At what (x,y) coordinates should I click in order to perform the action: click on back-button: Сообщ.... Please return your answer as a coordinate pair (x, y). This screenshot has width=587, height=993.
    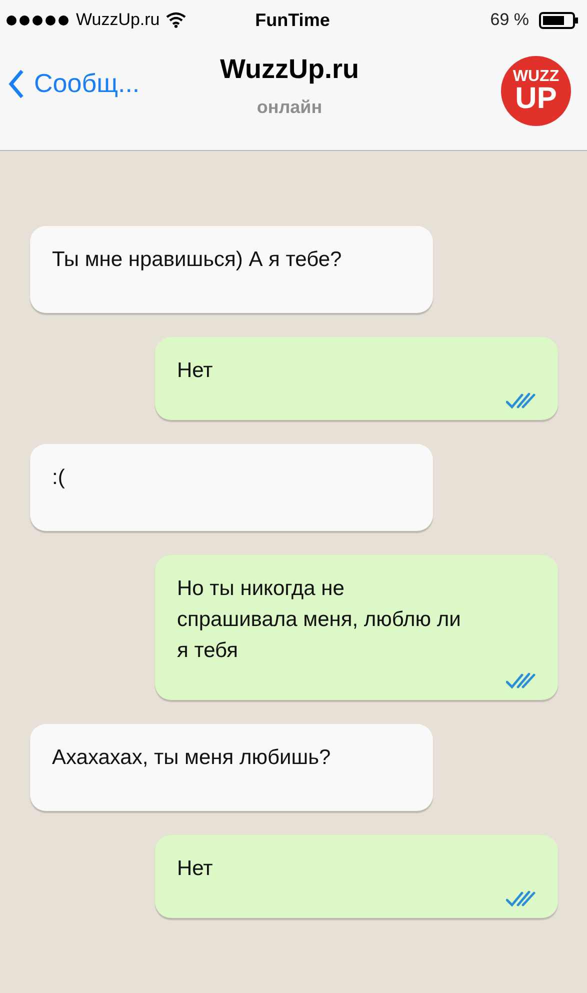
    Looking at the image, I should click on (74, 83).